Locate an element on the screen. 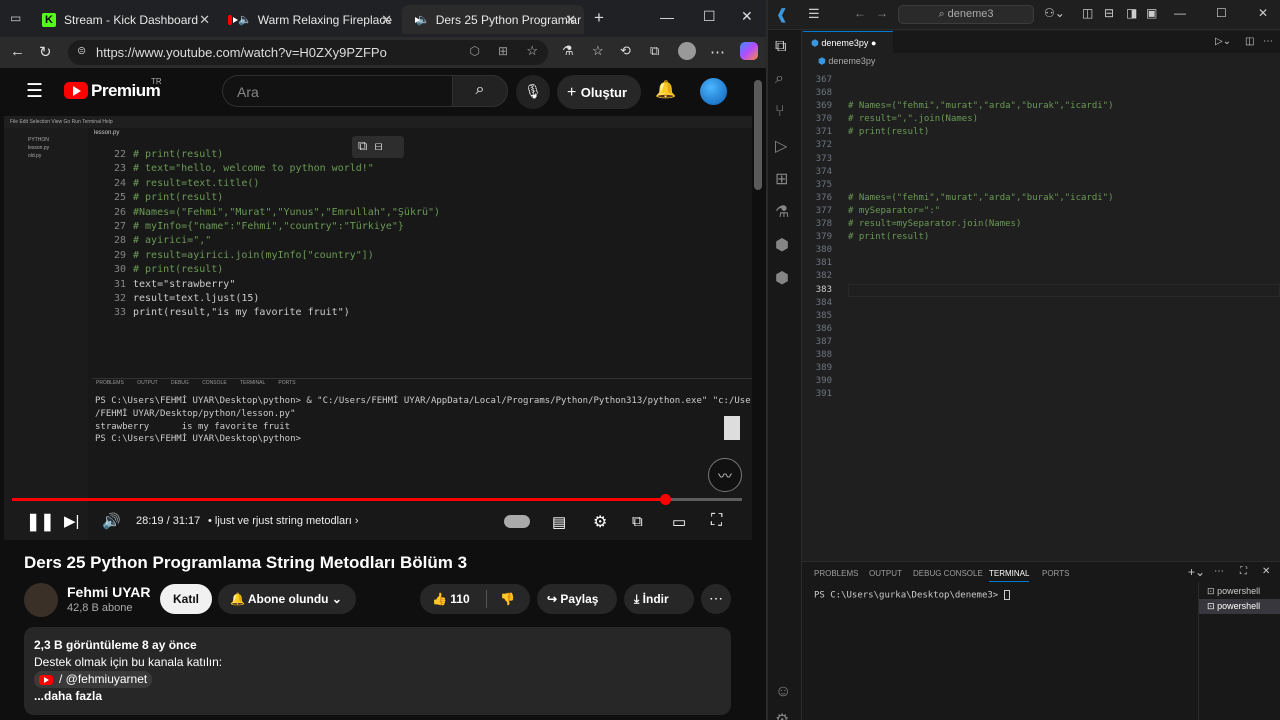 The width and height of the screenshot is (1280, 720). search-input: Ara is located at coordinates (337, 91).